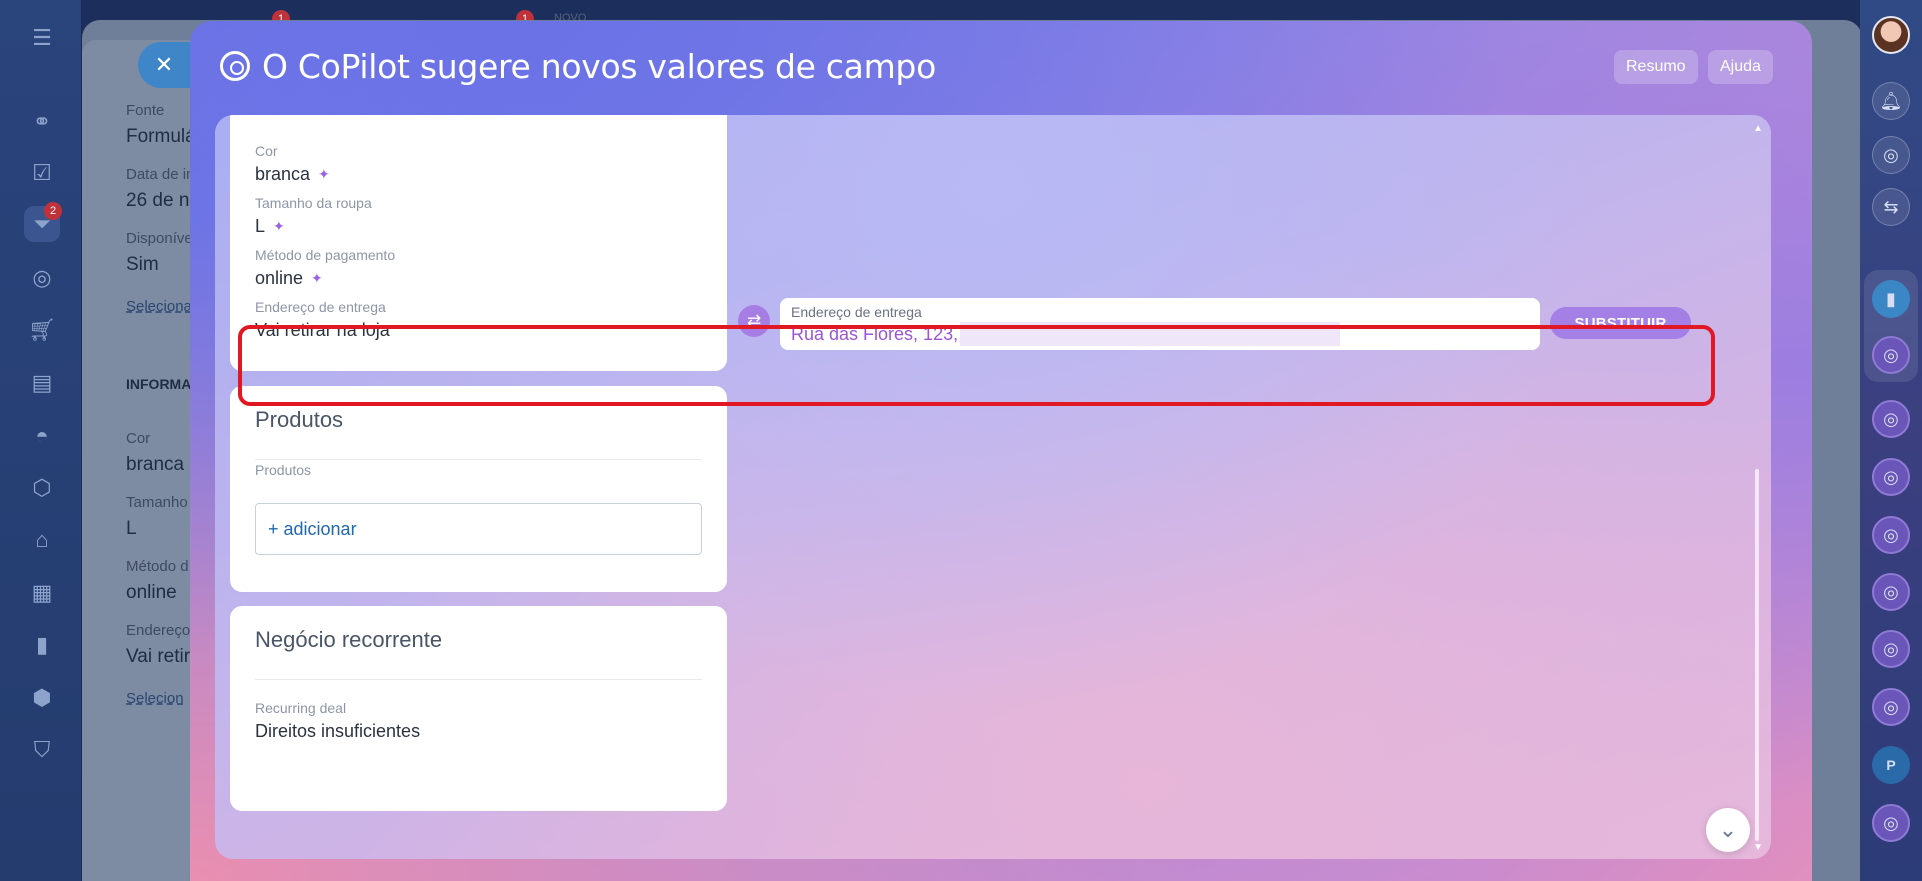 The width and height of the screenshot is (1922, 881). I want to click on products-title: Produtos, so click(299, 419).